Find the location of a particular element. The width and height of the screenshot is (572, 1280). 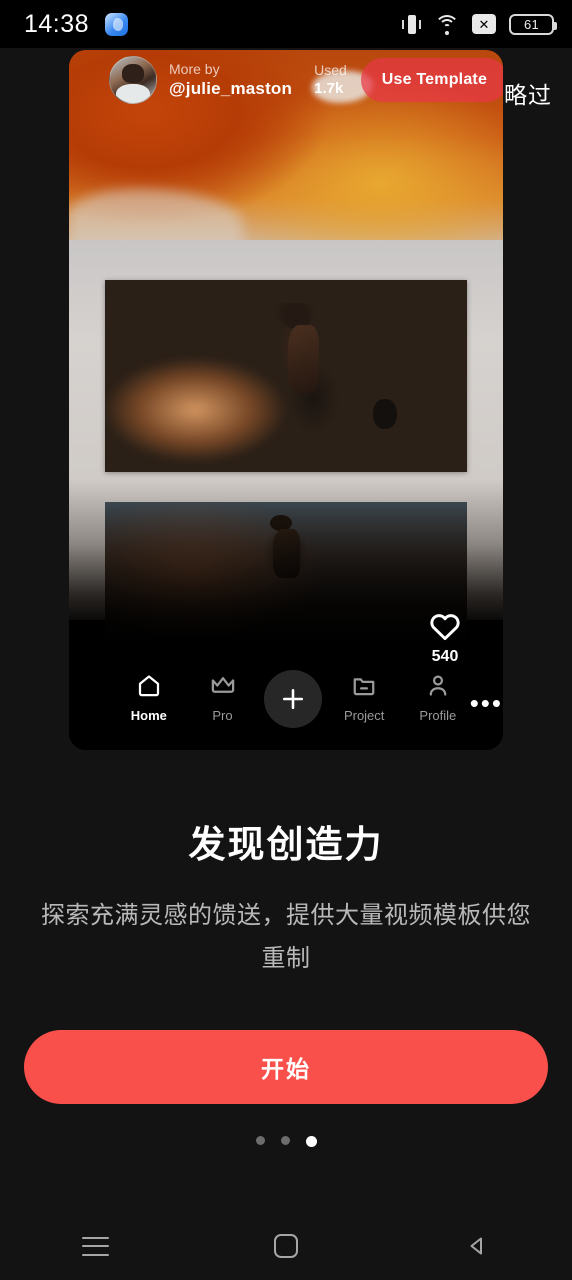

home-button is located at coordinates (286, 1246).